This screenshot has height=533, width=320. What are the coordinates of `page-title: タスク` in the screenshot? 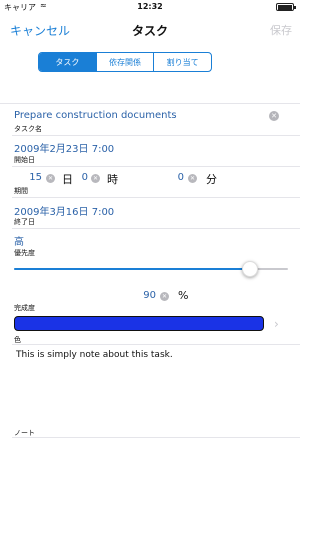 It's located at (149, 31).